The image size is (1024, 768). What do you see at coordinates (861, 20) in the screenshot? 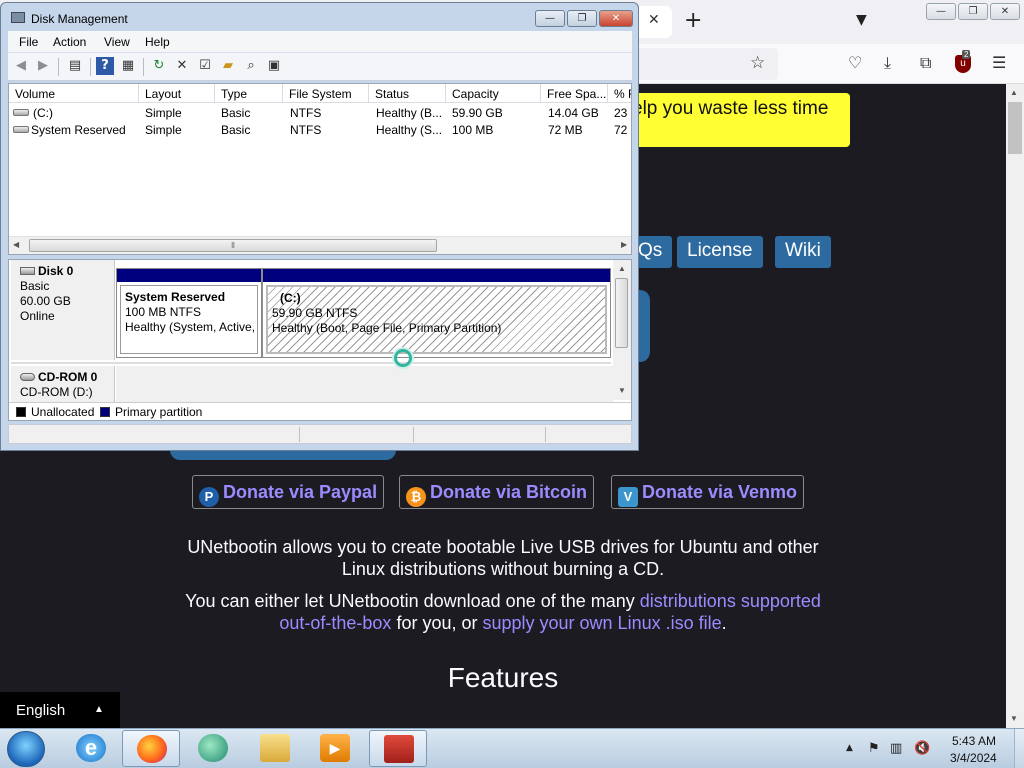
I see `list-all-tabs-button: ▼` at bounding box center [861, 20].